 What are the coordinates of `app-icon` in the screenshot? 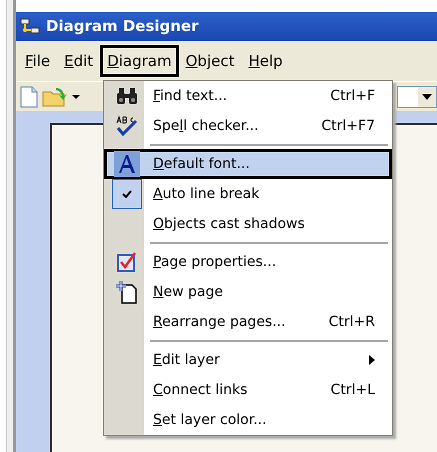 It's located at (30, 26).